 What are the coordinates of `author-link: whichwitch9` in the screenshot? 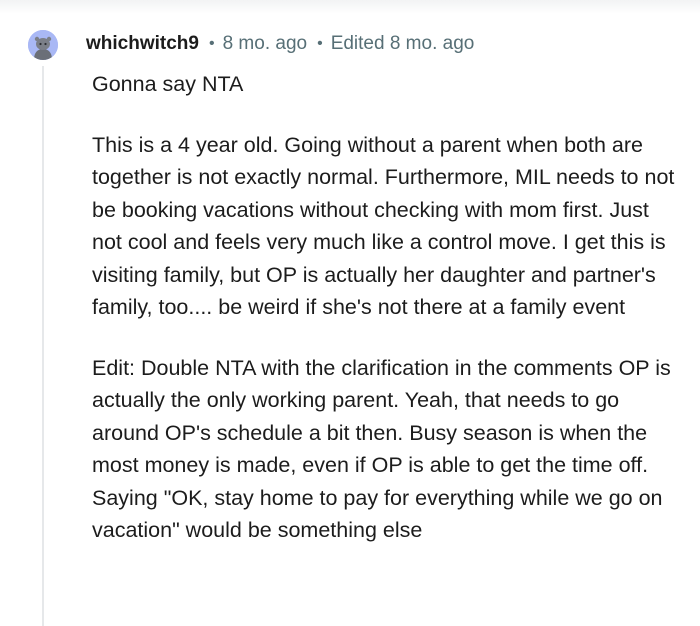 It's located at (142, 44).